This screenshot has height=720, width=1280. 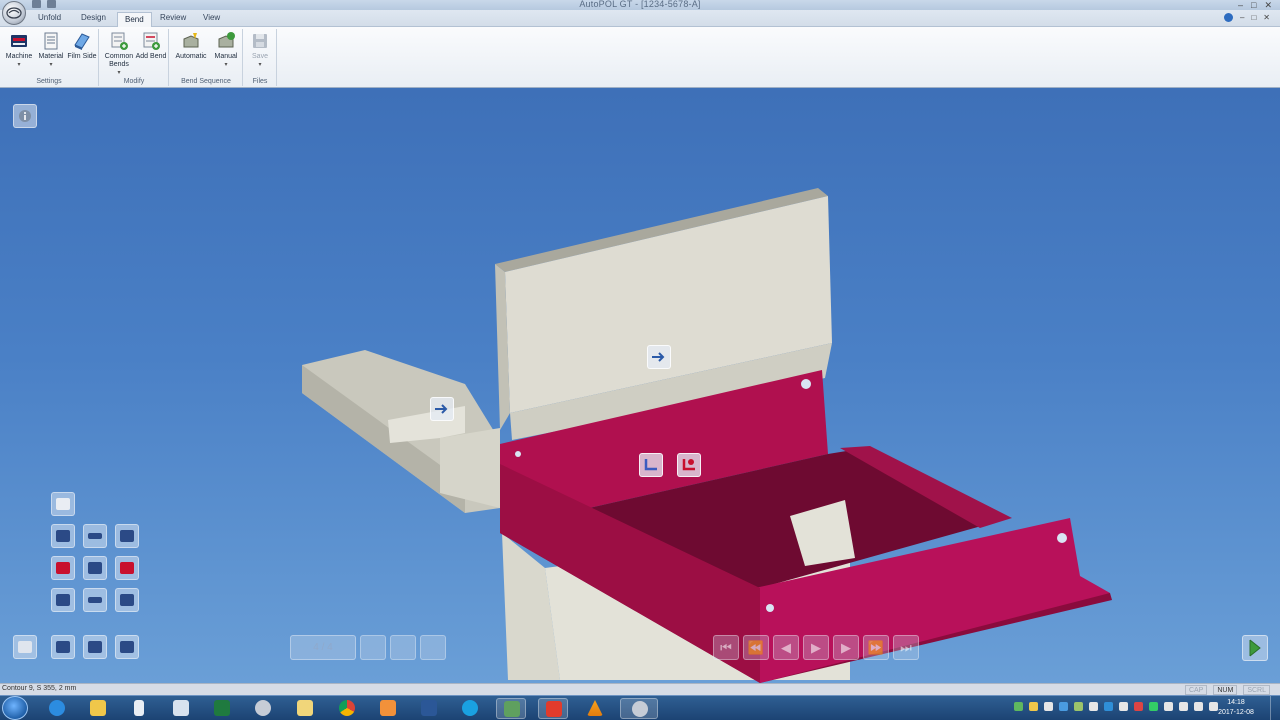 I want to click on arrow-right-icon, so click(x=658, y=357).